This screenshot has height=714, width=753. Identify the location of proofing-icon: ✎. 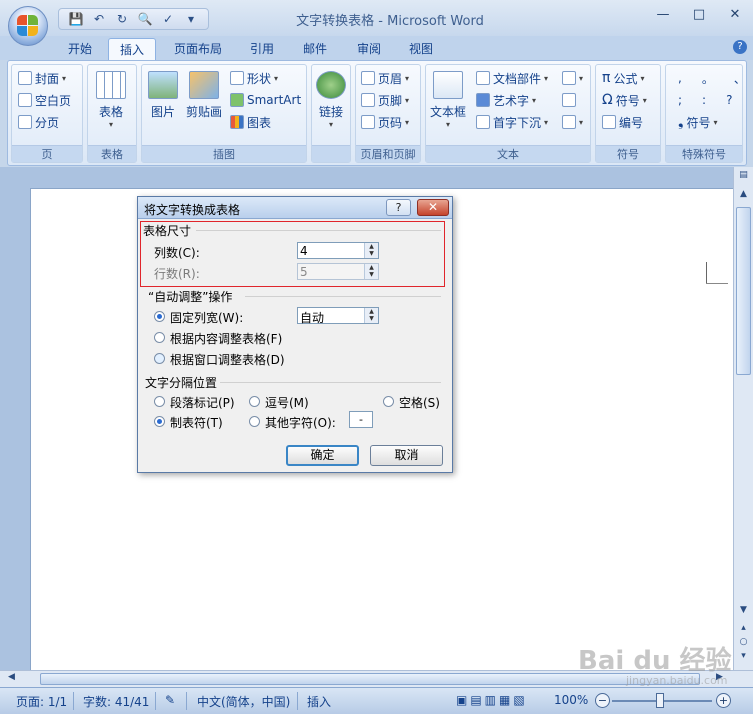
(170, 700).